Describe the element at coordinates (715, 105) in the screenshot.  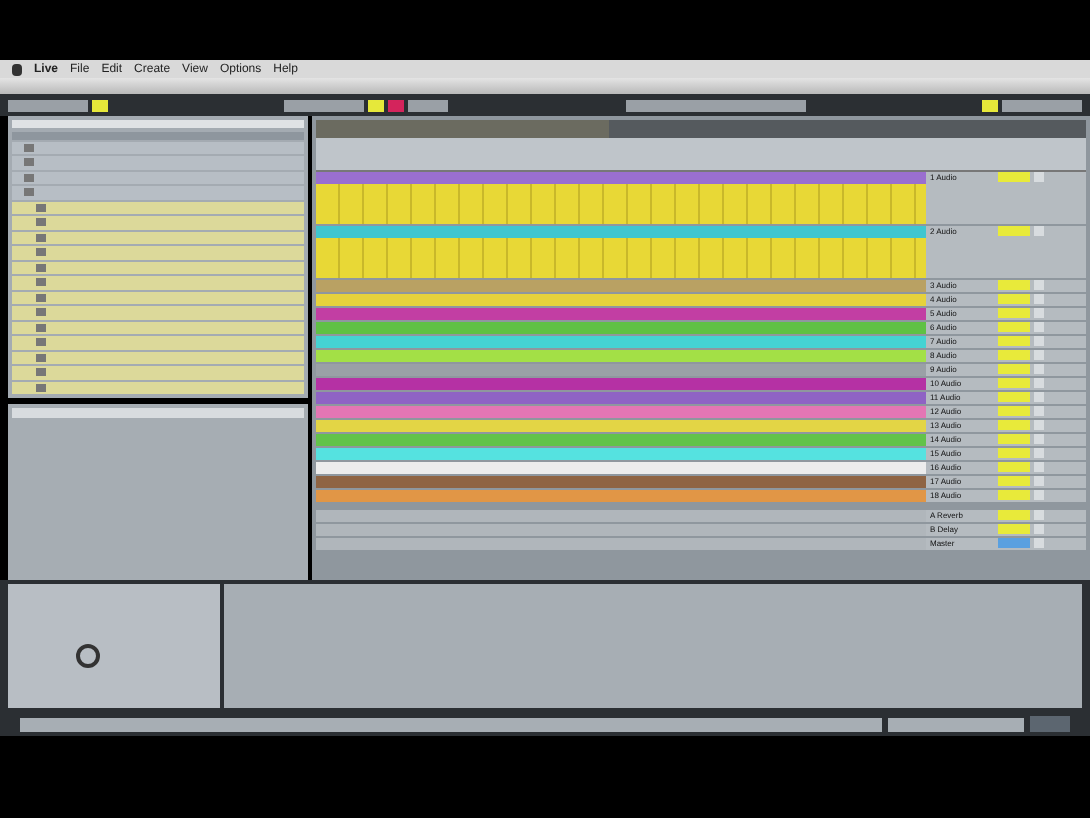
I see `loop-position-display` at that location.